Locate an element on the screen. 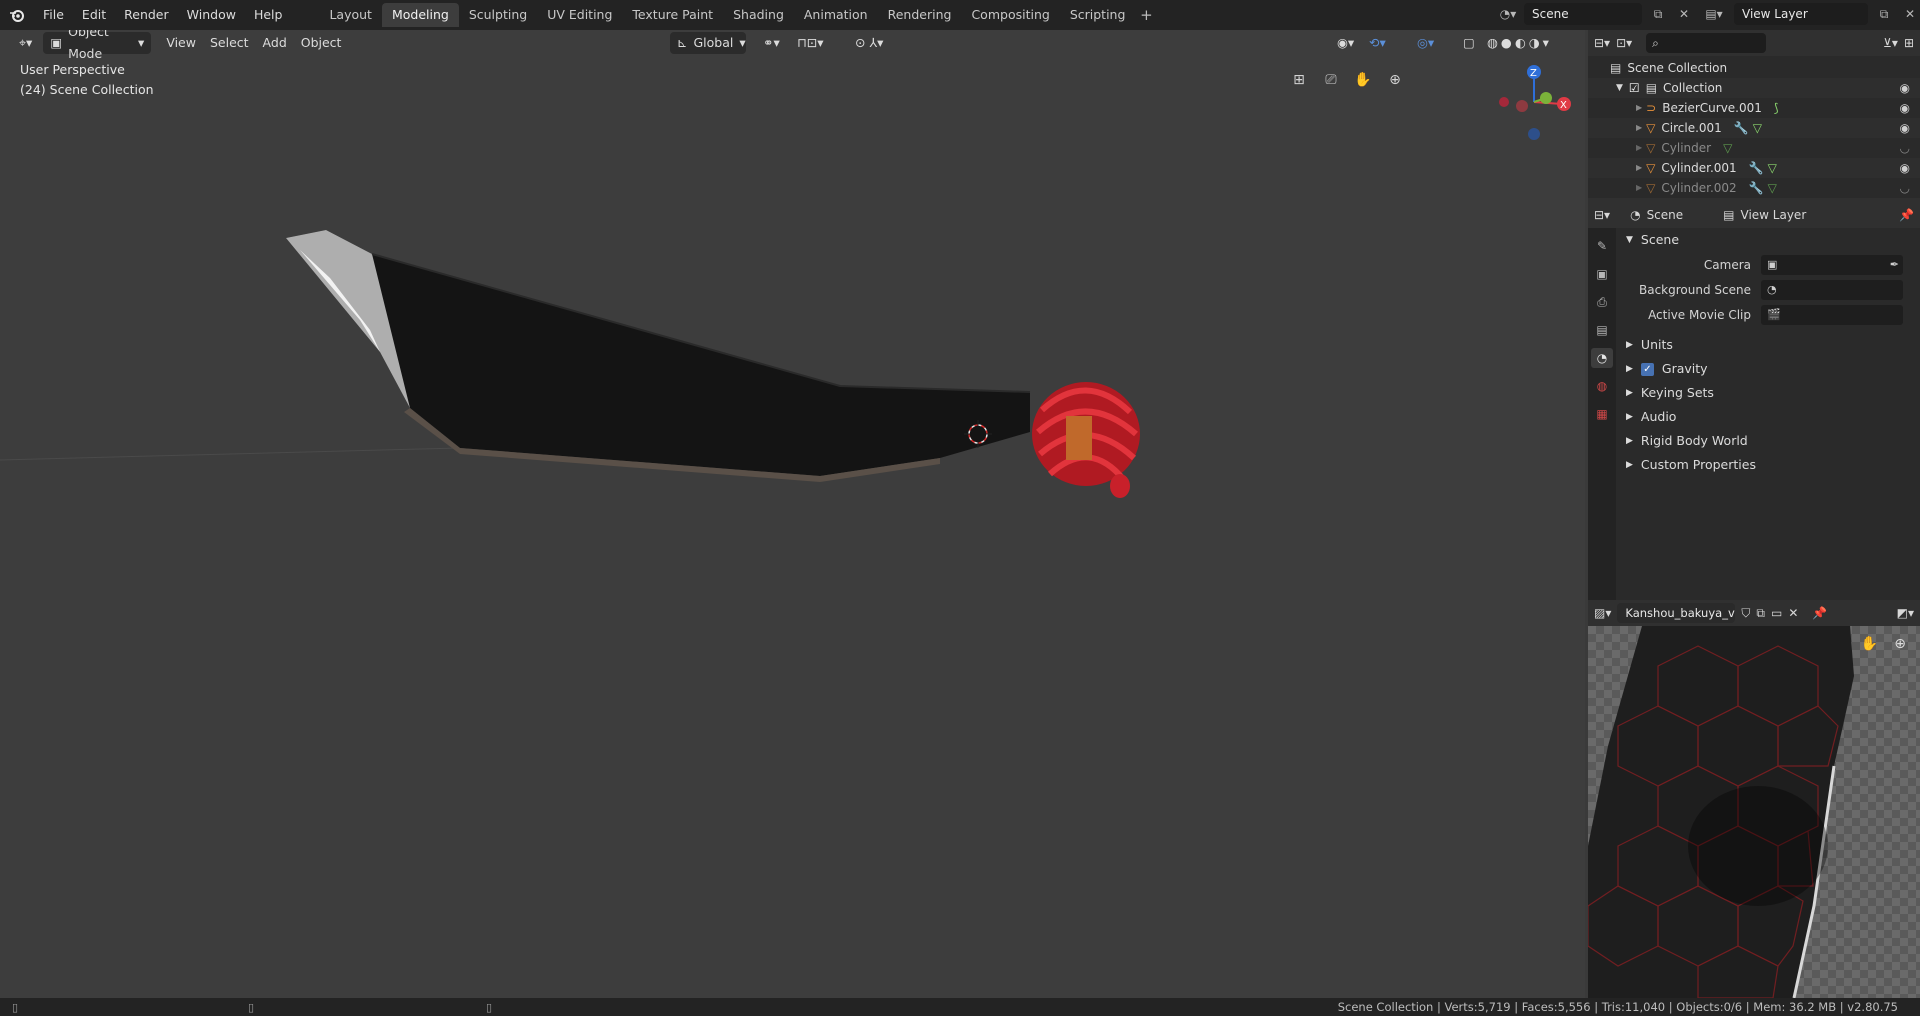  rigid-body-world-section: ▶ Rigid Body World is located at coordinates (1768, 441).